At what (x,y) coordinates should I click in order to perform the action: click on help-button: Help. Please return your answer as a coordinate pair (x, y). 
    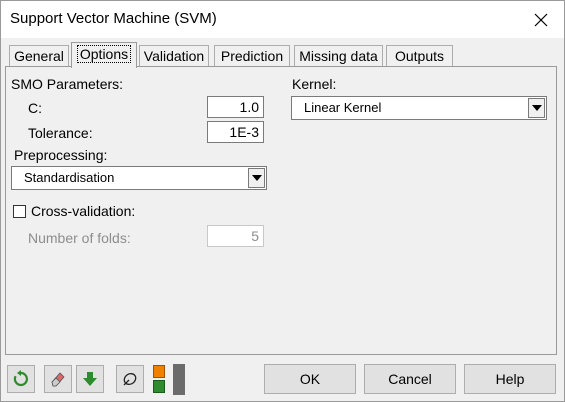
    Looking at the image, I should click on (510, 379).